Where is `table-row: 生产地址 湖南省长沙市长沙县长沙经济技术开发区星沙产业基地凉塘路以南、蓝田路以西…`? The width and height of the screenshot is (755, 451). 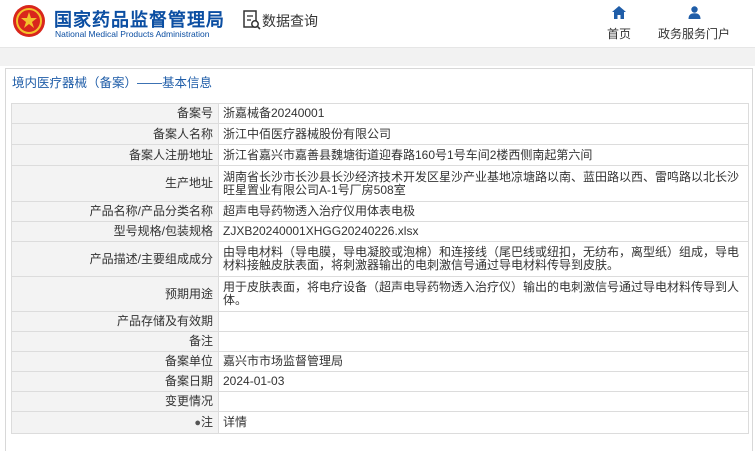 table-row: 生产地址 湖南省长沙市长沙县长沙经济技术开发区星沙产业基地凉塘路以南、蓝田路以西… is located at coordinates (380, 183).